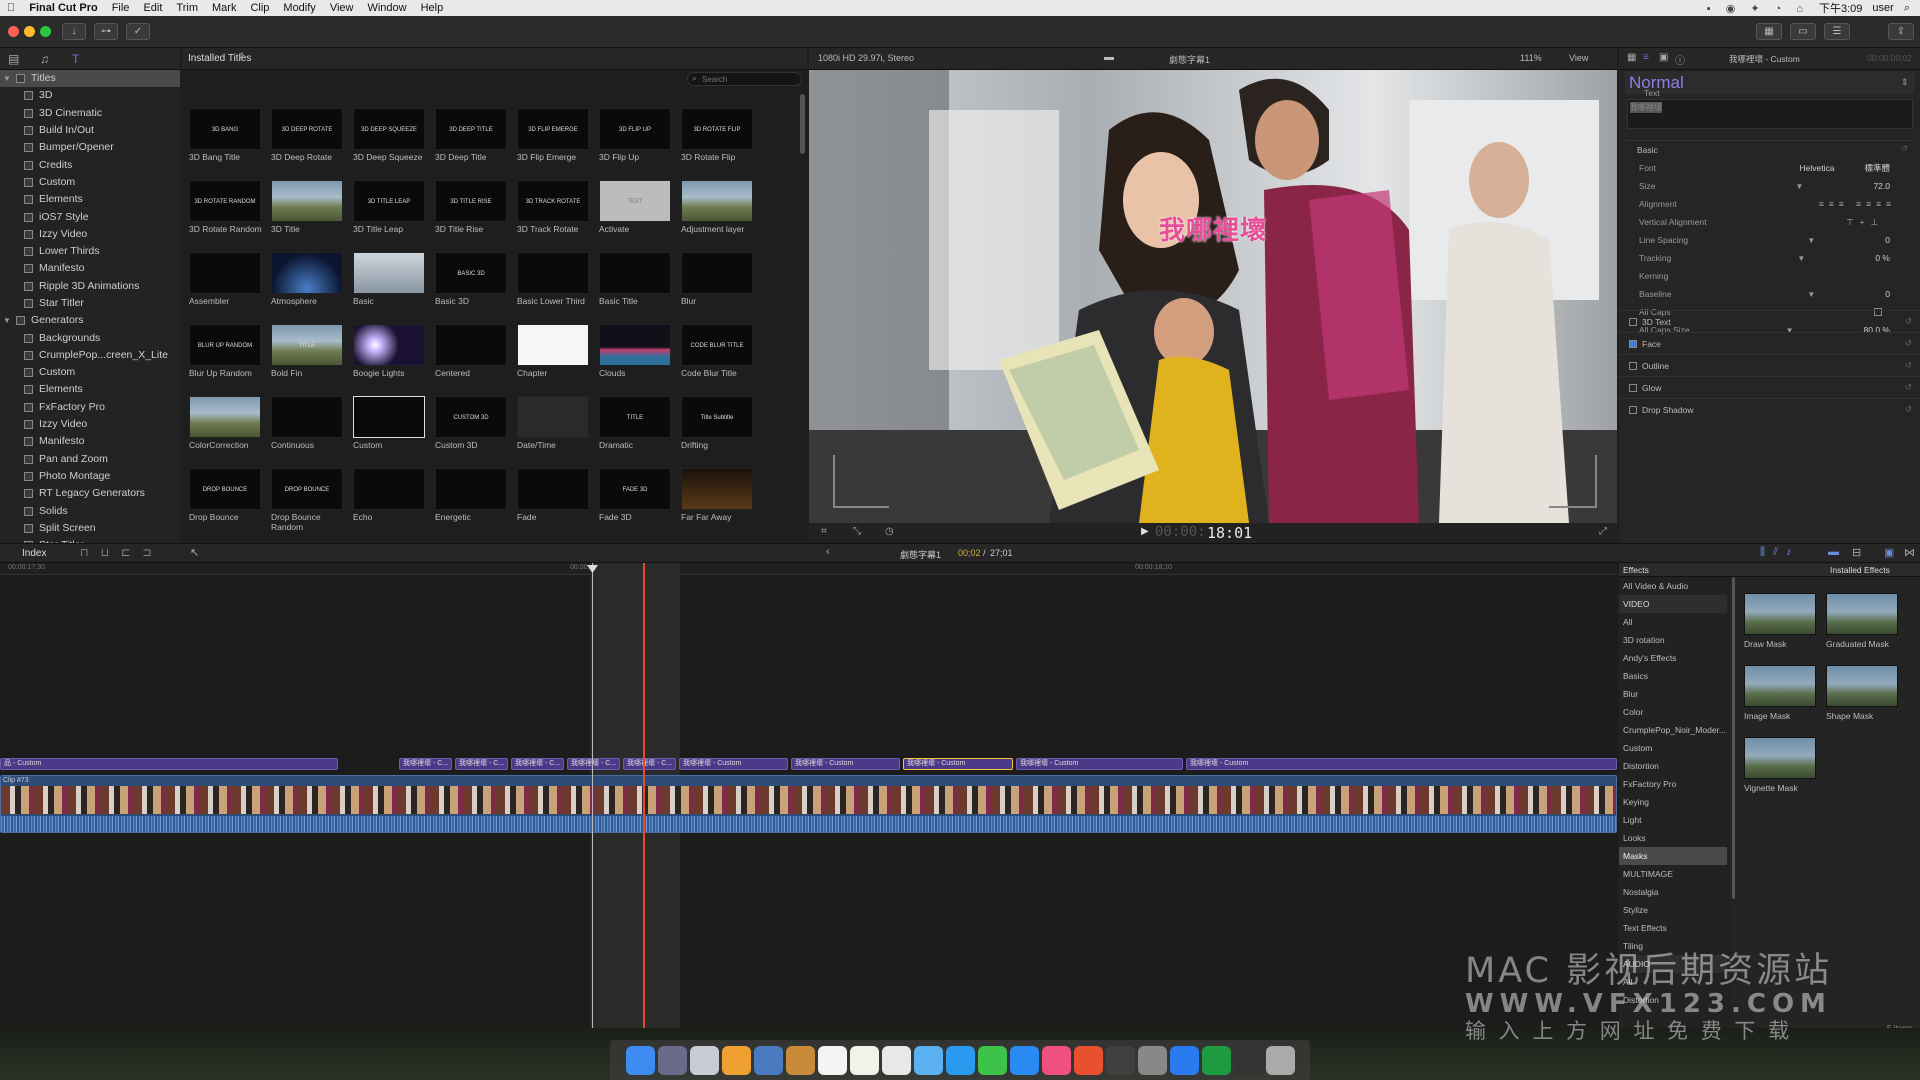 The height and width of the screenshot is (1080, 1920). Describe the element at coordinates (1229, 533) in the screenshot. I see `timecode-display: 18:01` at that location.